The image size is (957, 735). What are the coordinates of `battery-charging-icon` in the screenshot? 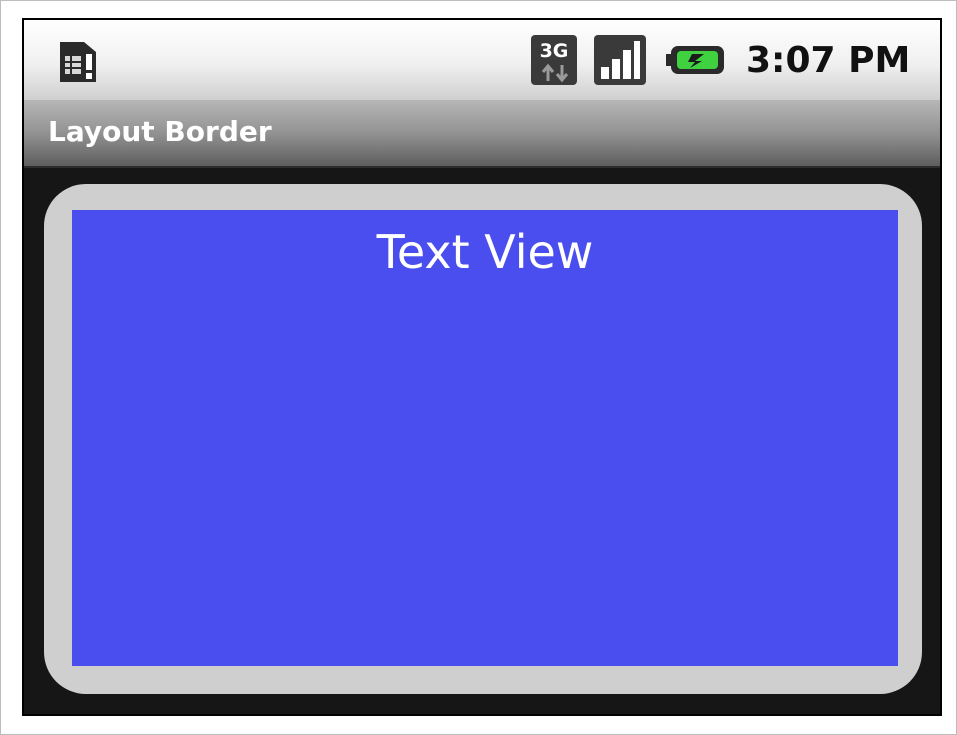 It's located at (695, 60).